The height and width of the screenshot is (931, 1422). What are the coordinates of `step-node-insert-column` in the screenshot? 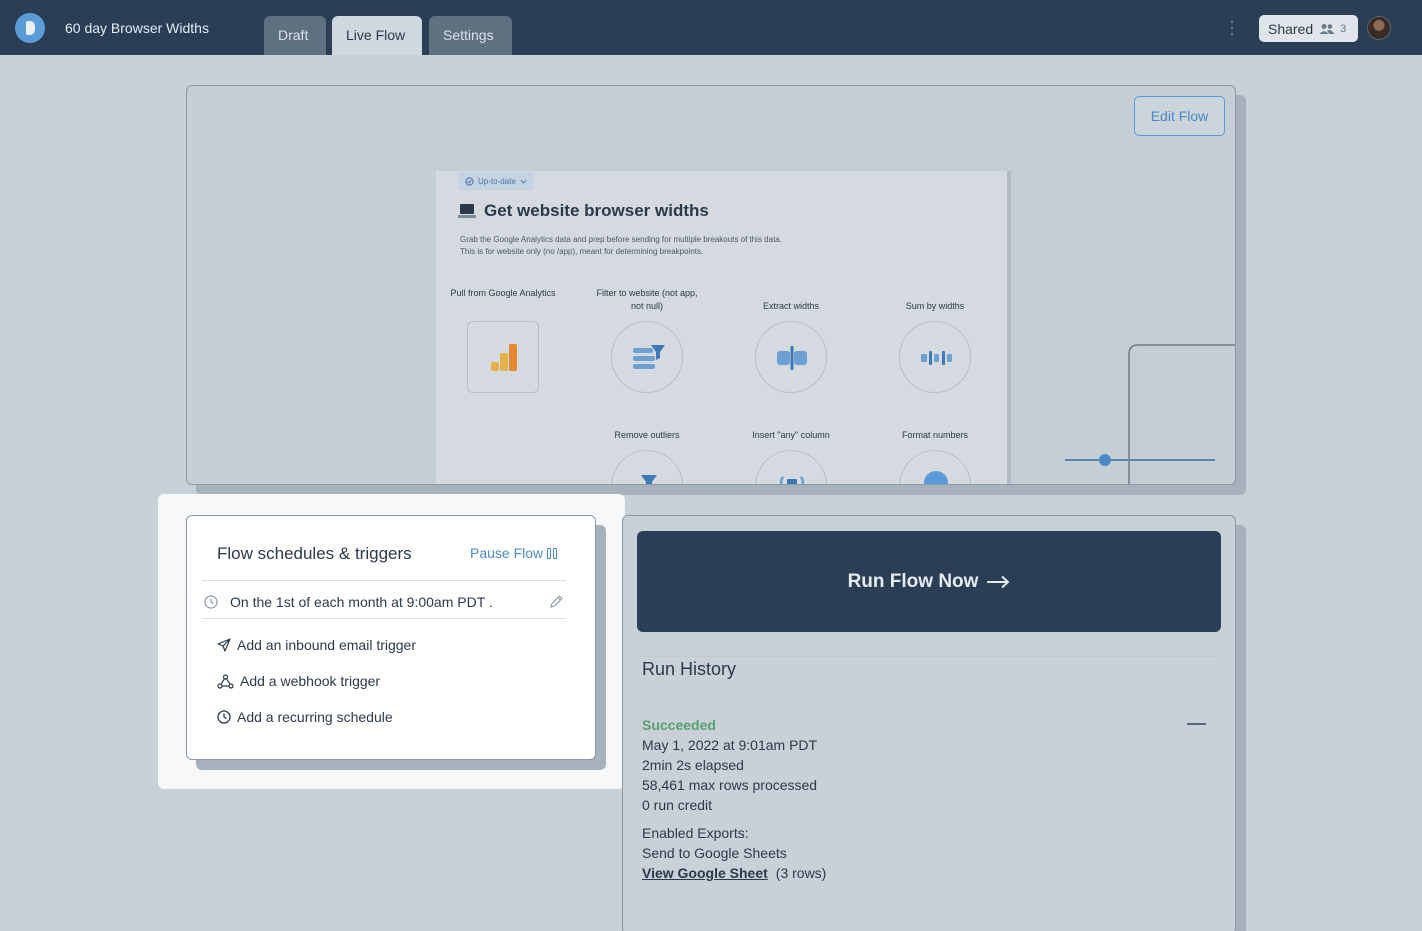 It's located at (791, 467).